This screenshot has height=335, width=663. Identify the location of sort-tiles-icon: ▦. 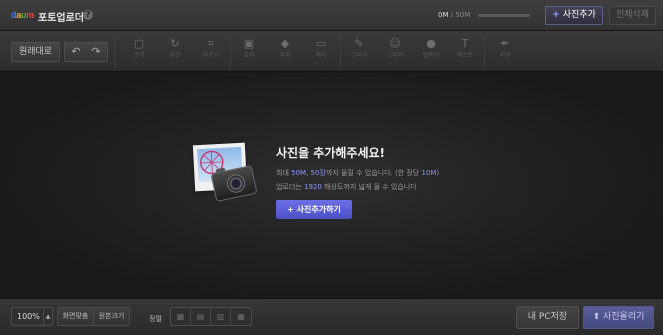
(241, 316).